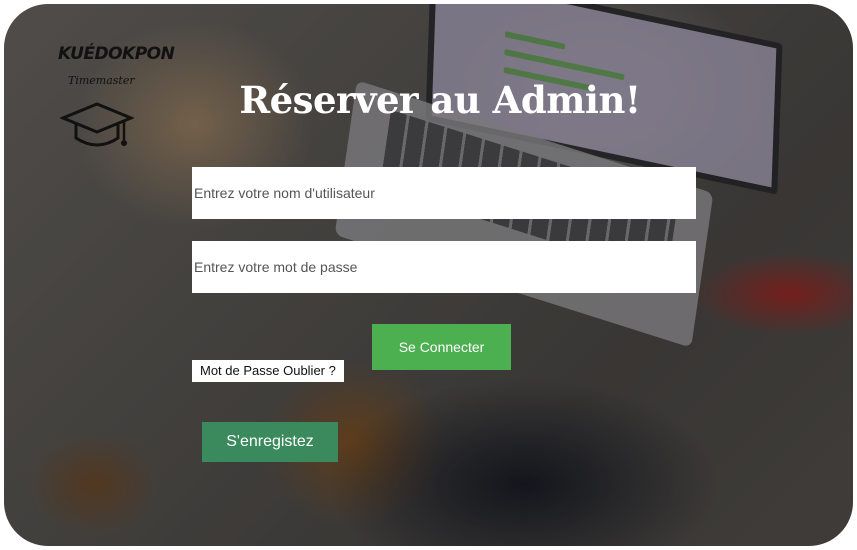  Describe the element at coordinates (268, 371) in the screenshot. I see `forgot-password-link: Mot de Passe Oublier ?` at that location.